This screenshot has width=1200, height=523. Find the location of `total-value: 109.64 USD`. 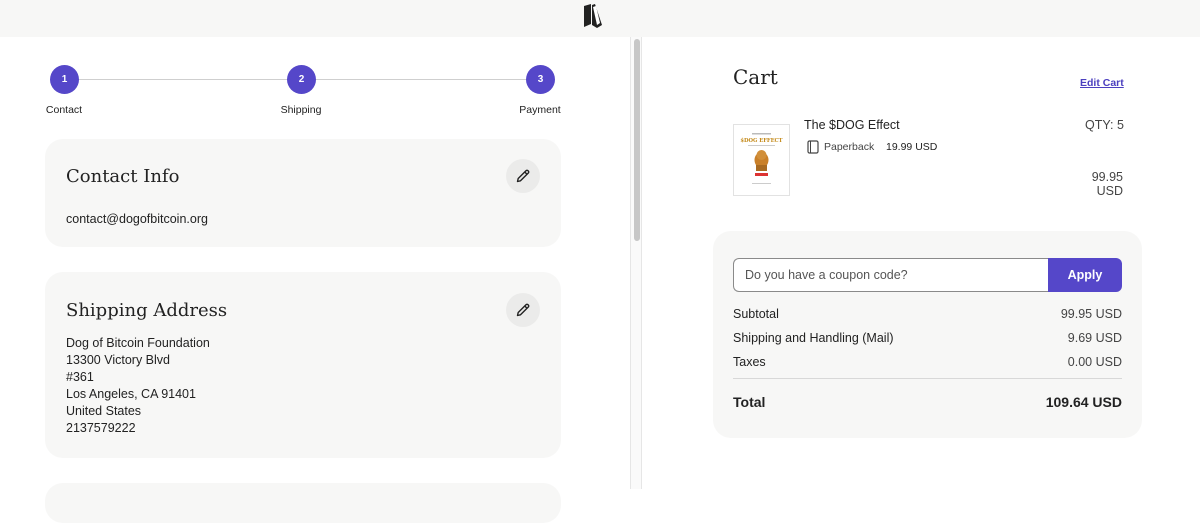

total-value: 109.64 USD is located at coordinates (1083, 402).